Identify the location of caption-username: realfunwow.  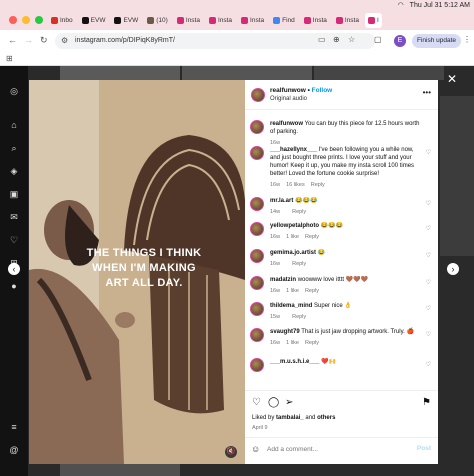
(286, 124).